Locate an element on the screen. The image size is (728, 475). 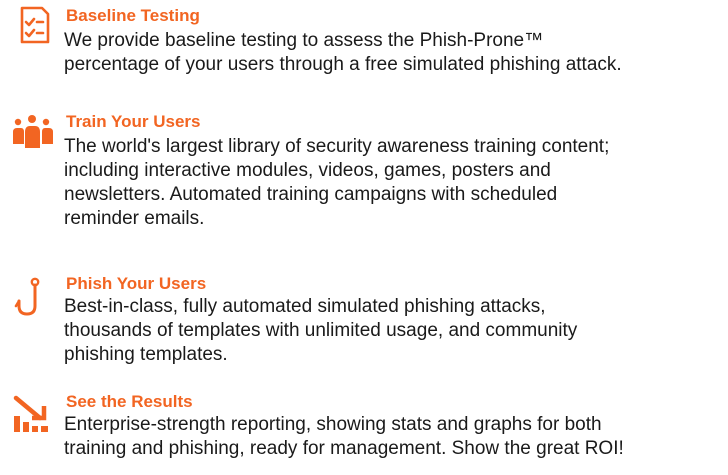
description-line: phishing templates. is located at coordinates (146, 354).